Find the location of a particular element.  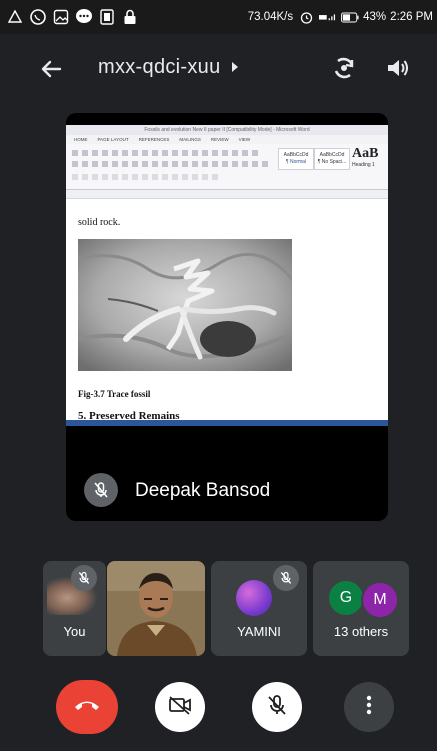

clock: 2:26 PM is located at coordinates (411, 17).